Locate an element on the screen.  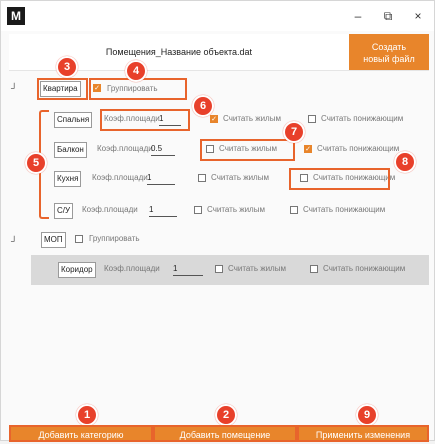
badge-9: 9 is located at coordinates (367, 415).